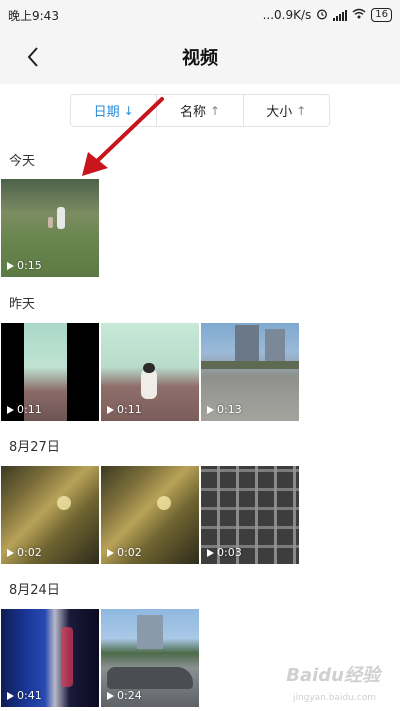 The height and width of the screenshot is (711, 400). What do you see at coordinates (33, 15) in the screenshot?
I see `status-time: 晚上9:43` at bounding box center [33, 15].